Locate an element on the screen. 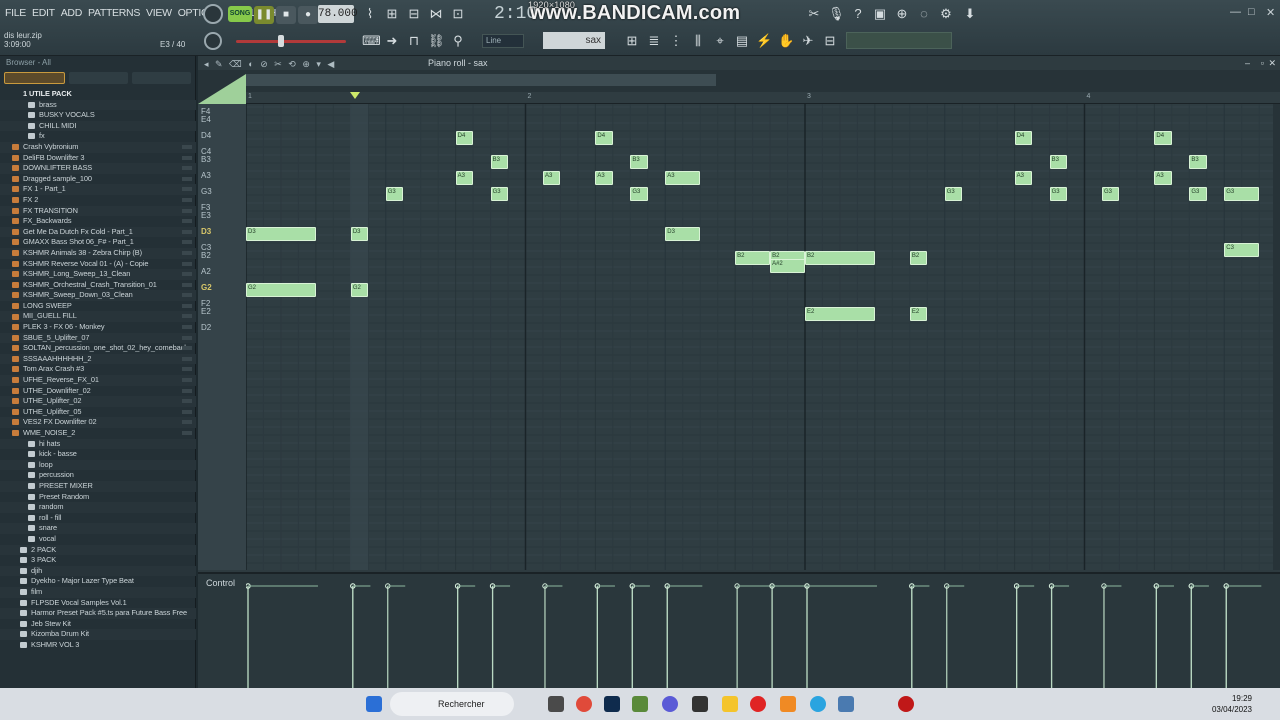  piano-icon: ⫼ is located at coordinates (698, 41).